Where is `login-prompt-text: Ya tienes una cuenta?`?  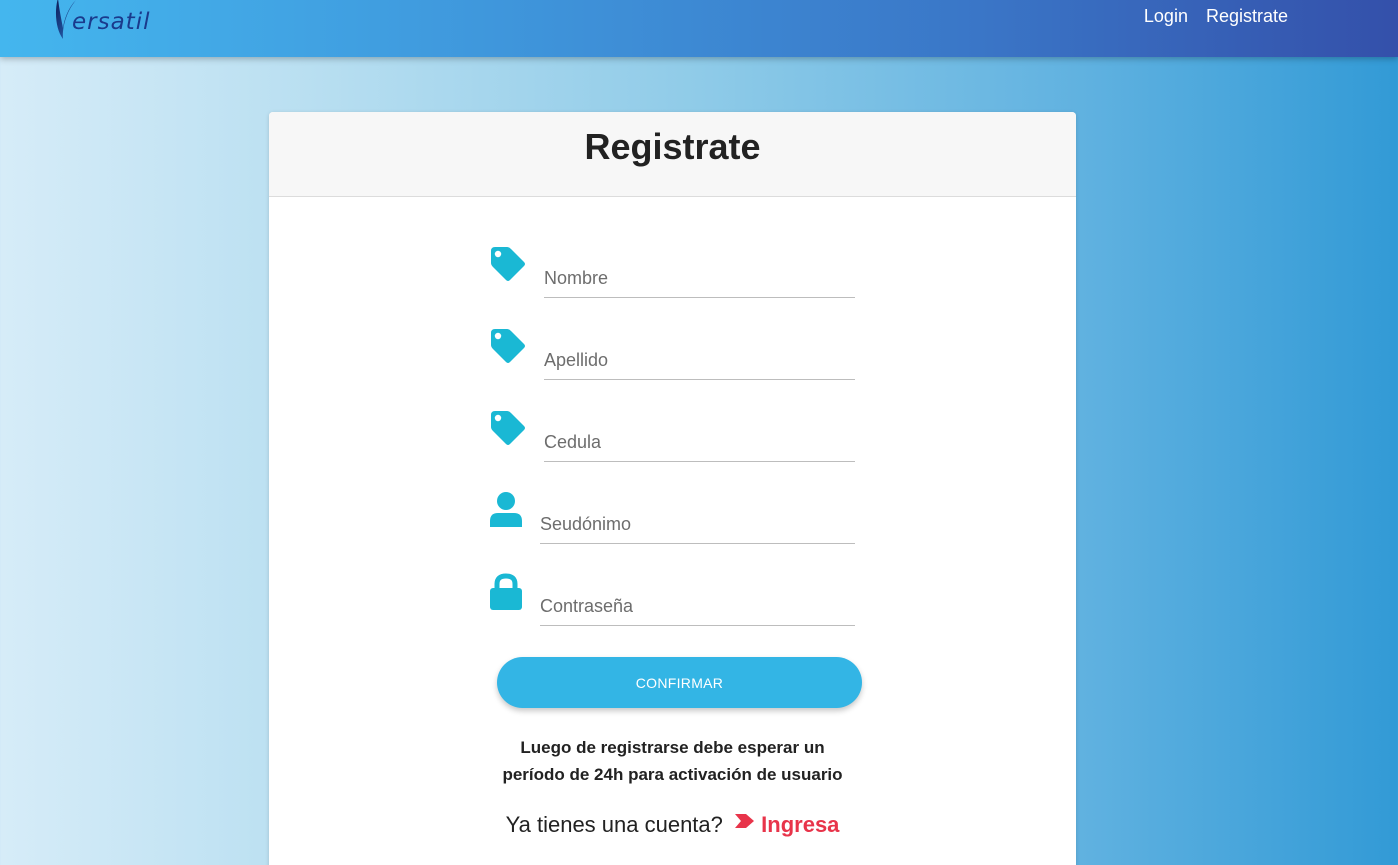
login-prompt-text: Ya tienes una cuenta? is located at coordinates (614, 824).